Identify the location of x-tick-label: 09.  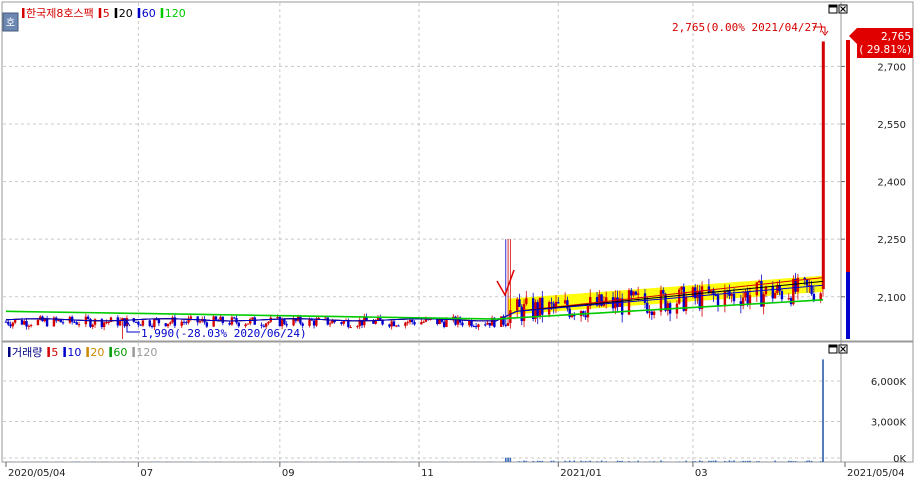
(288, 473).